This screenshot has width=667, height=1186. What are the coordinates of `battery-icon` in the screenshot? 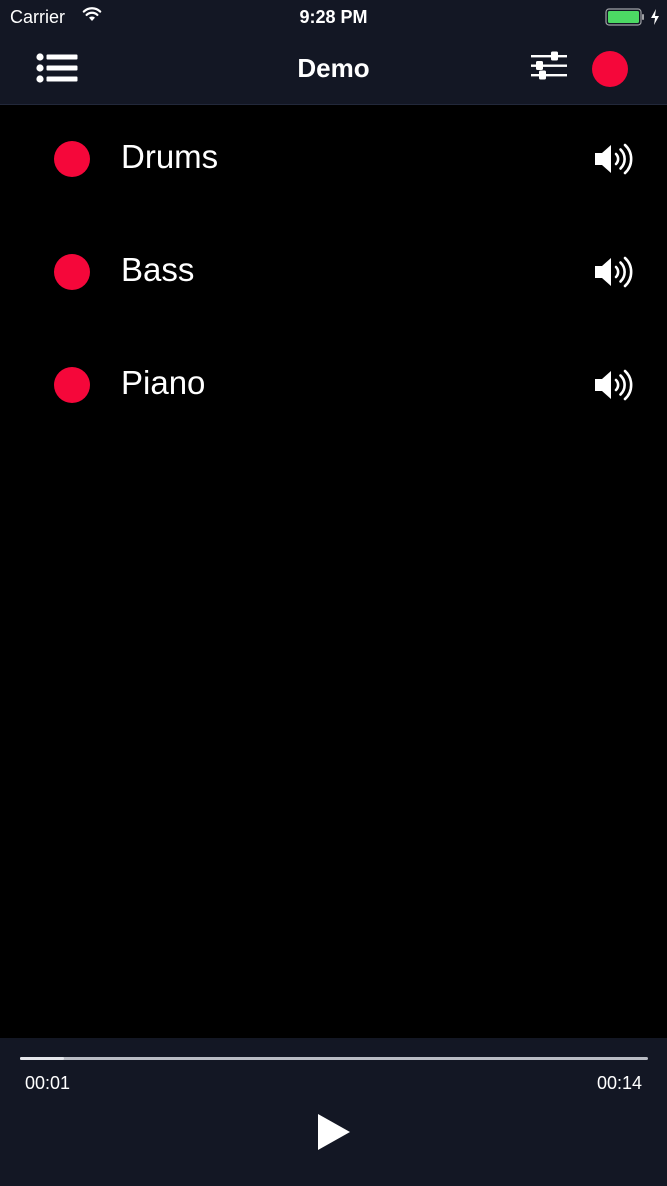 It's located at (624, 17).